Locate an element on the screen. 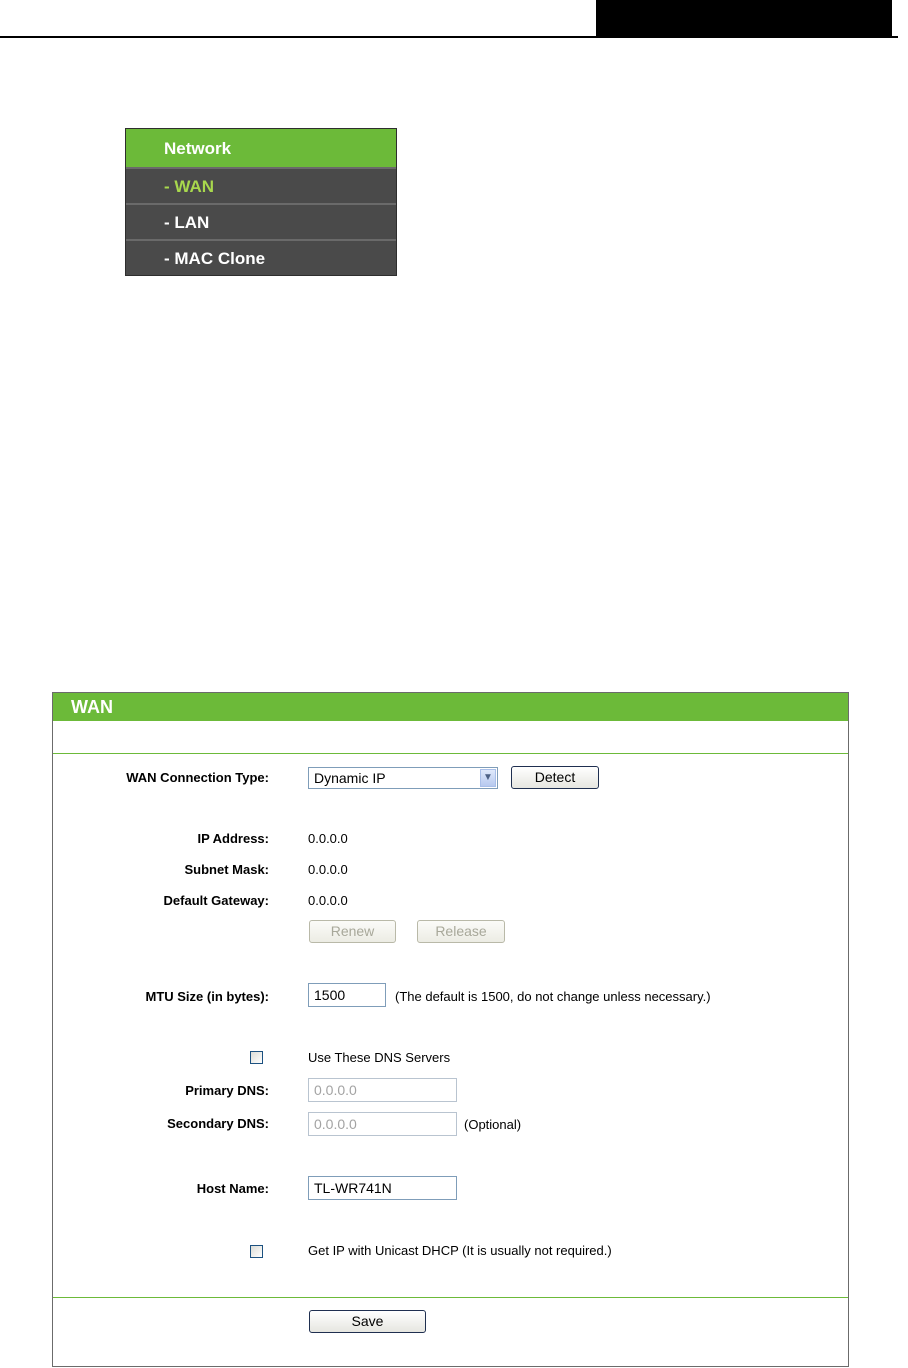 This screenshot has width=908, height=1368. top-divider is located at coordinates (450, 753).